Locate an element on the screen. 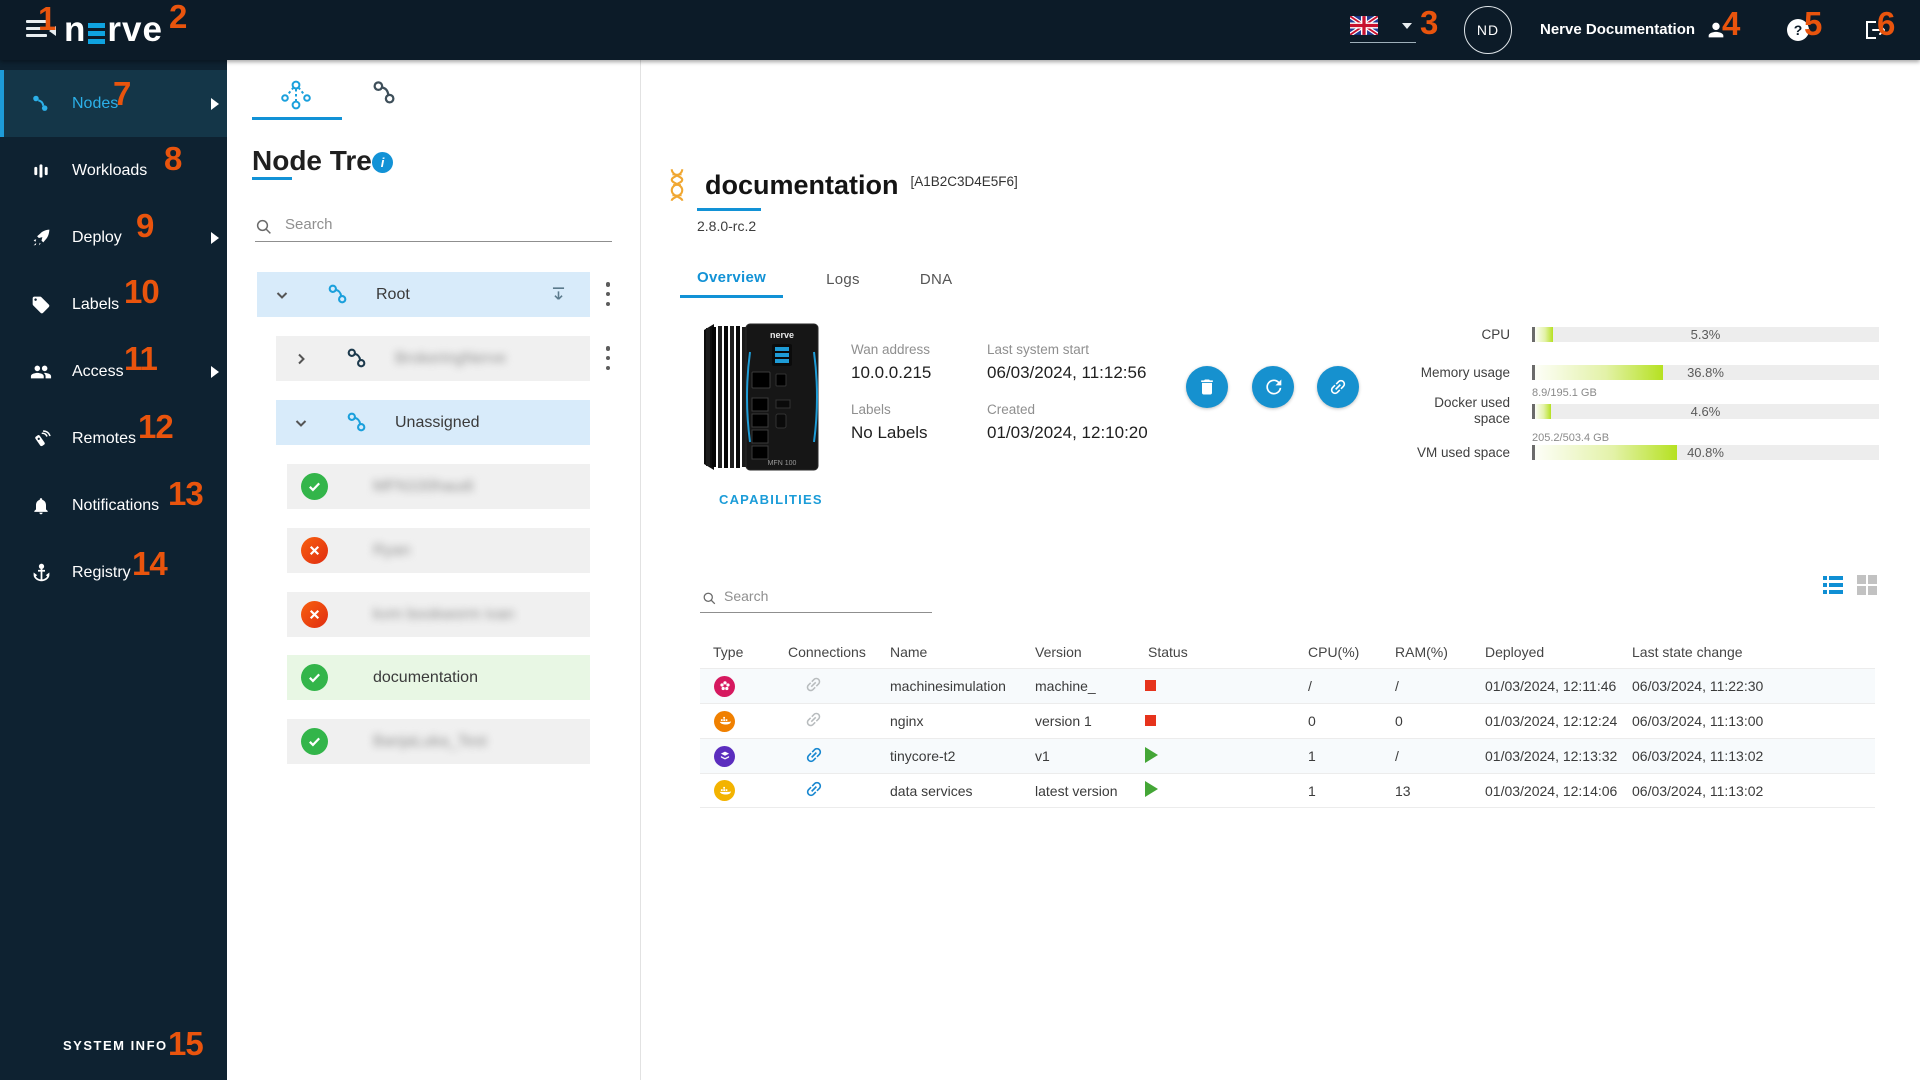 Image resolution: width=1920 pixels, height=1080 pixels. registry-icon is located at coordinates (41, 573).